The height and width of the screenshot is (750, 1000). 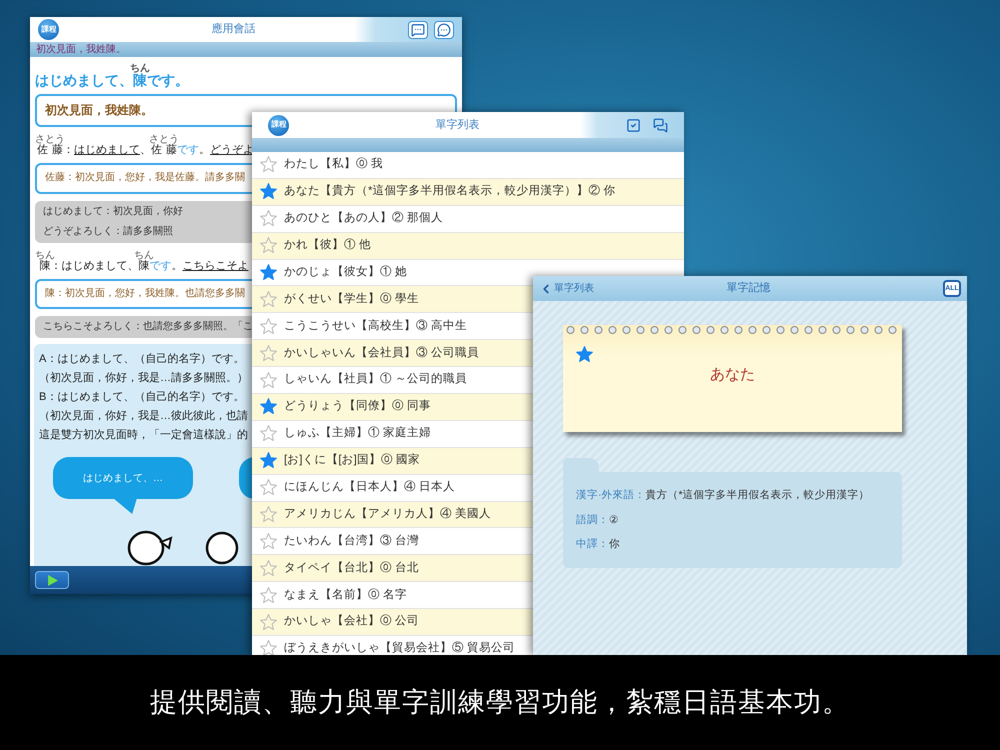 What do you see at coordinates (352, 622) in the screenshot?
I see `word-entry: かいしゃ【会社】⓪ 公司` at bounding box center [352, 622].